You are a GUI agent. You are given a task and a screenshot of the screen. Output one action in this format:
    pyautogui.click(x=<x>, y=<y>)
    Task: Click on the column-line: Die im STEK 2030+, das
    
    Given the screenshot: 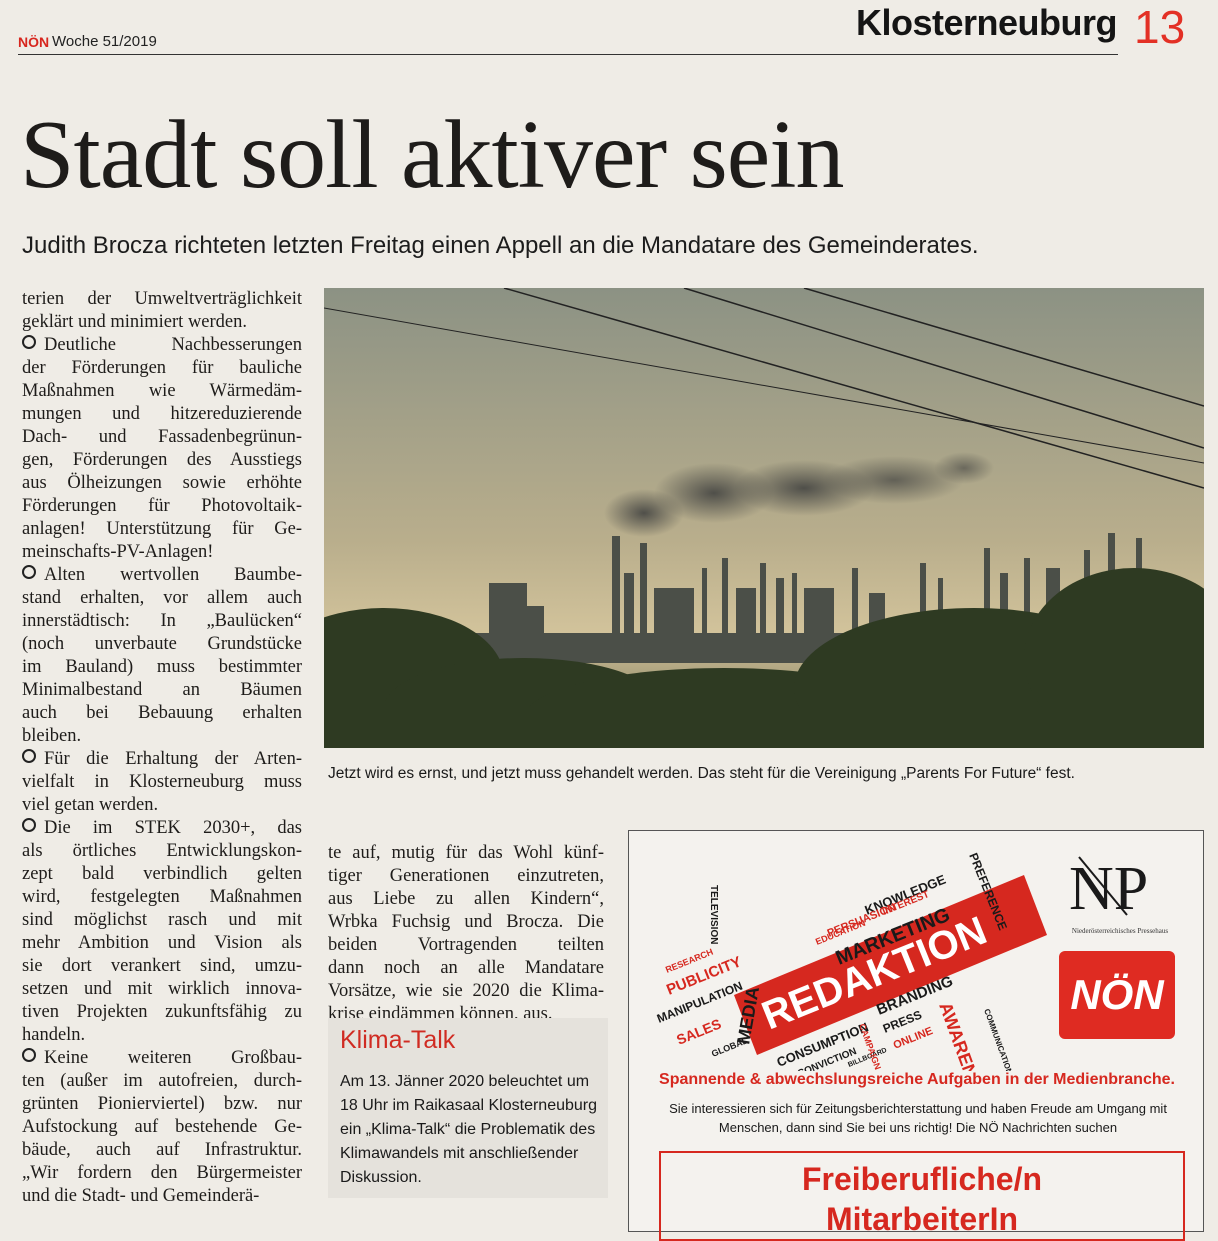 What is the action you would take?
    pyautogui.click(x=162, y=828)
    